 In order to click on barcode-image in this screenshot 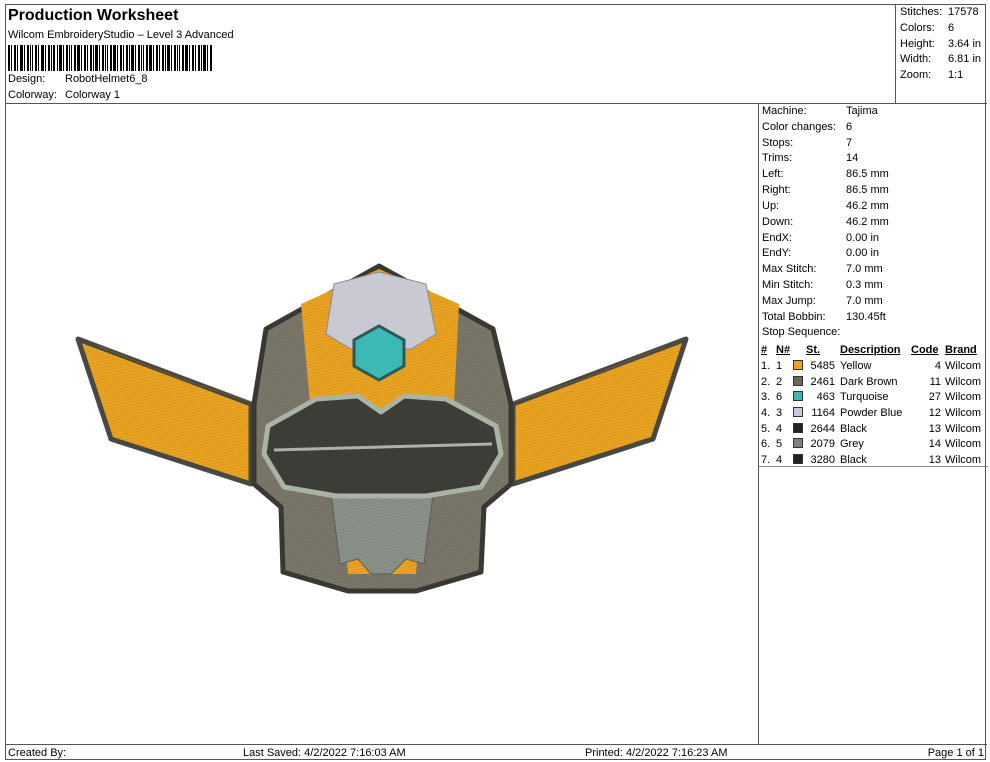, I will do `click(110, 58)`.